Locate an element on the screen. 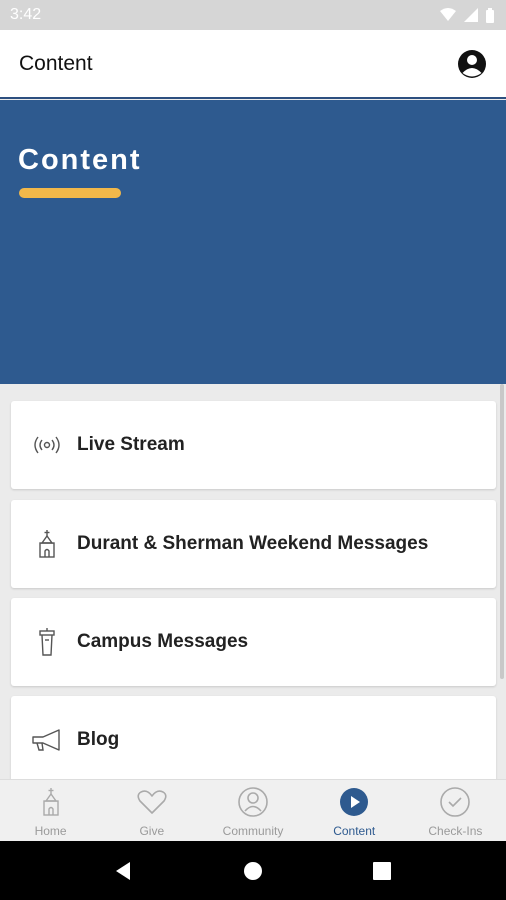 This screenshot has width=506, height=900. nav-item-give: Give is located at coordinates (151, 811).